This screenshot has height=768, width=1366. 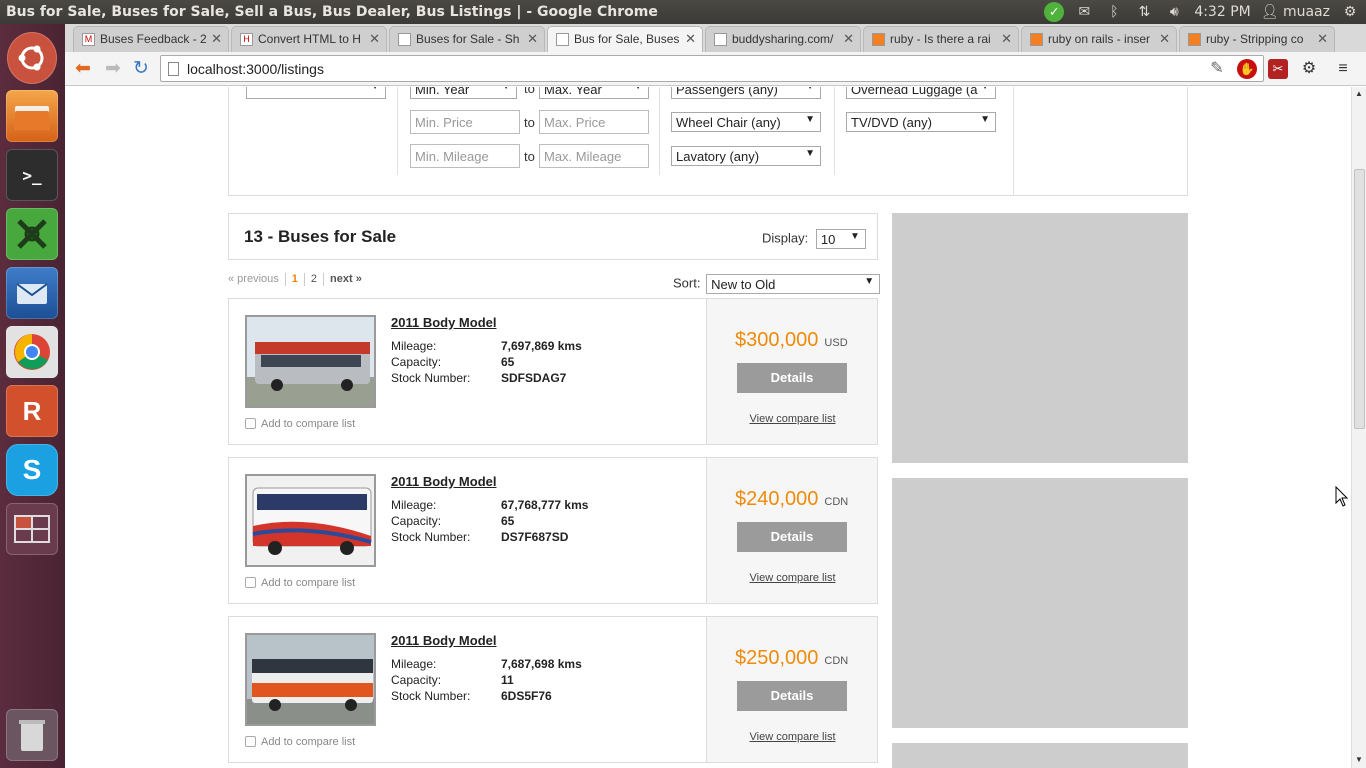 I want to click on terminal-icon: >_, so click(x=32, y=175).